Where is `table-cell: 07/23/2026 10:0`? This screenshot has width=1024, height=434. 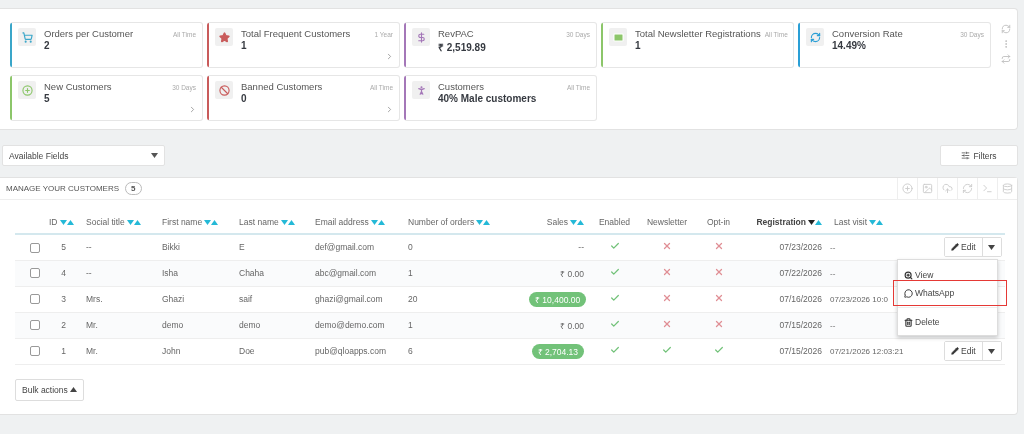
table-cell: 07/23/2026 10:0 is located at coordinates (859, 299).